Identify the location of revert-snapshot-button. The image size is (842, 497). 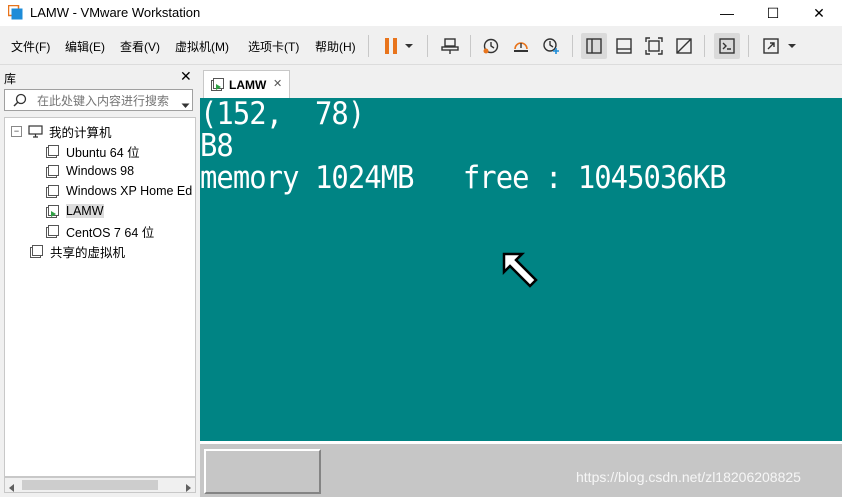
(521, 46).